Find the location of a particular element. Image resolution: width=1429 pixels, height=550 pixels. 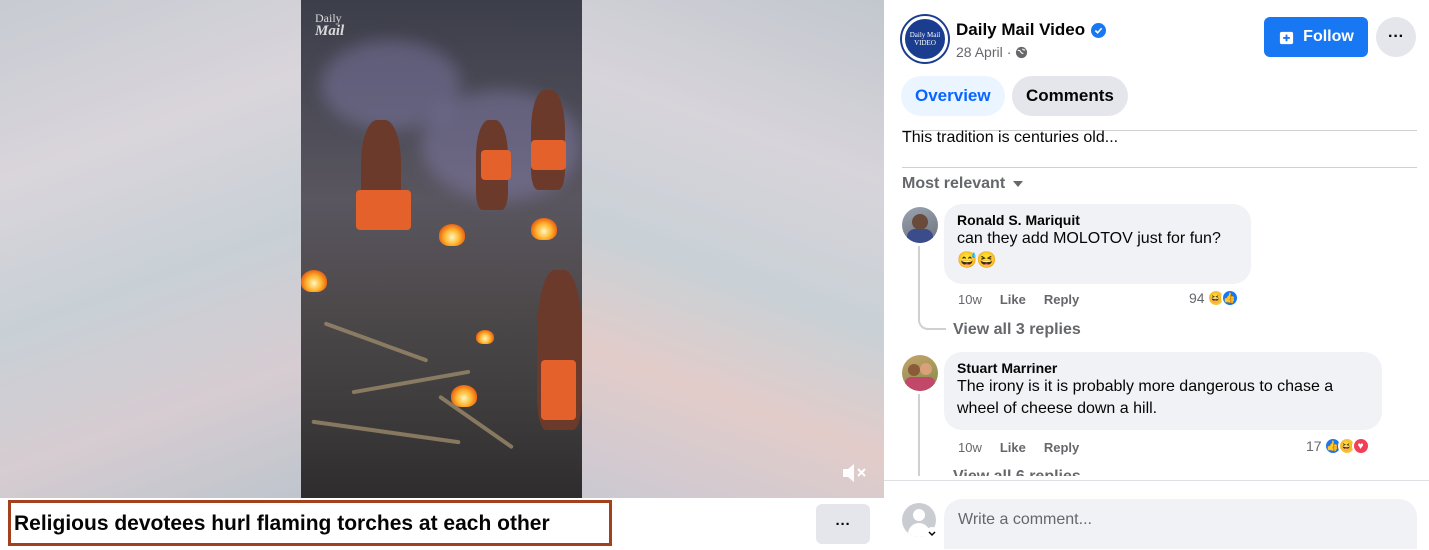

tab-comments: Comments is located at coordinates (1070, 96).